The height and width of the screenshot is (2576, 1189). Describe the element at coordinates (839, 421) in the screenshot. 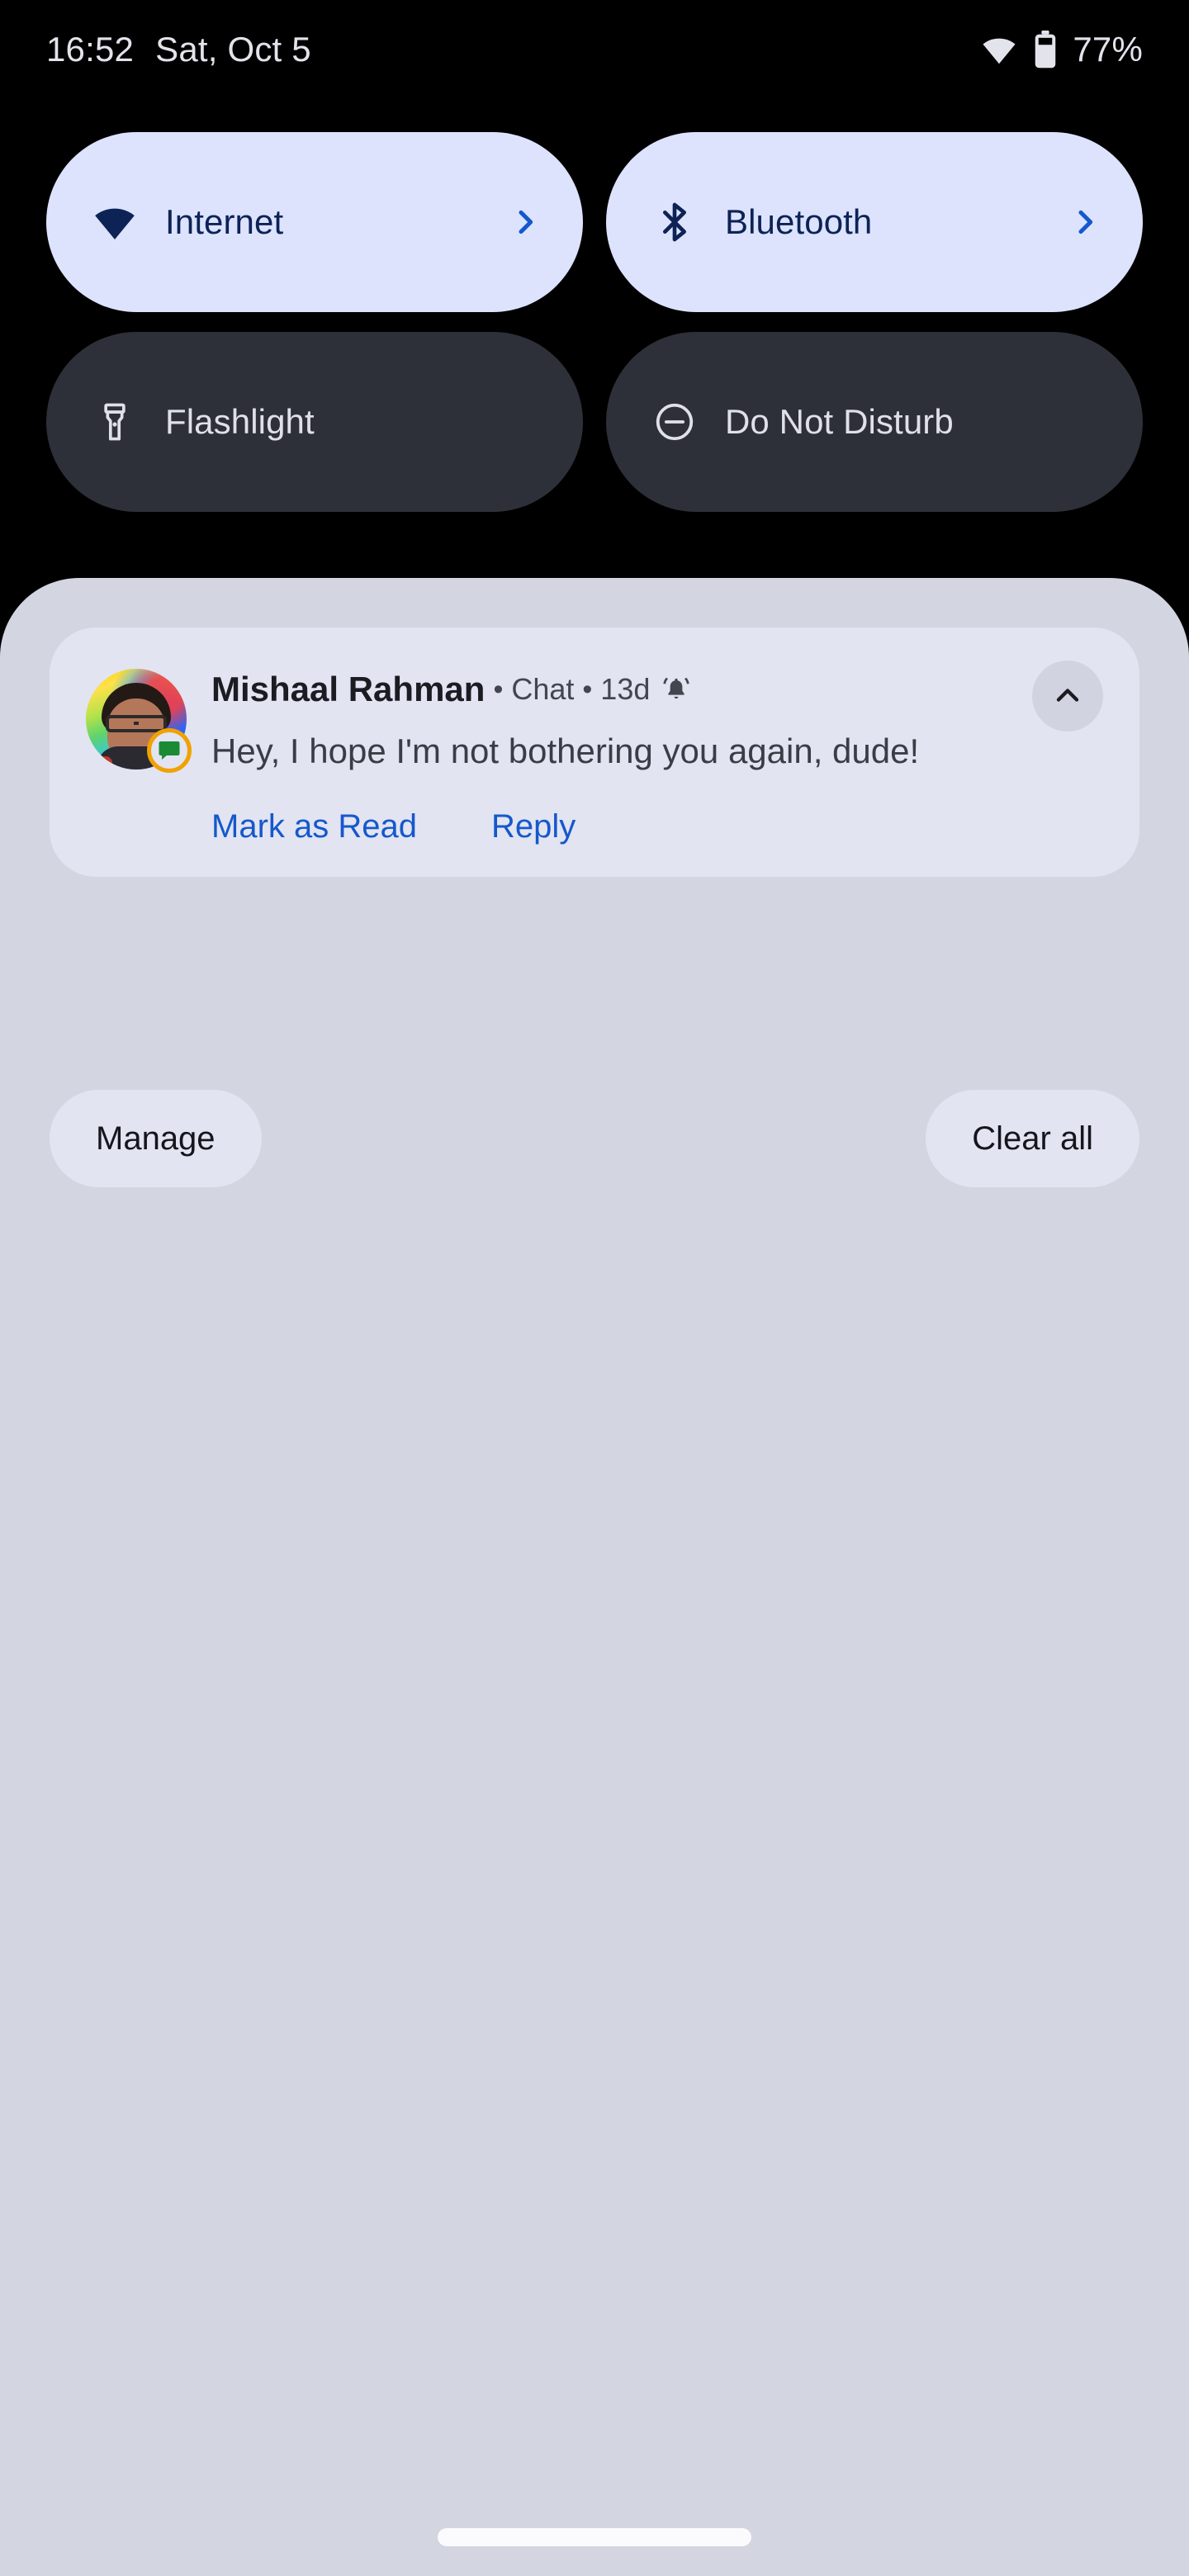

I see `qs-tile-label: Do Not Disturb` at that location.